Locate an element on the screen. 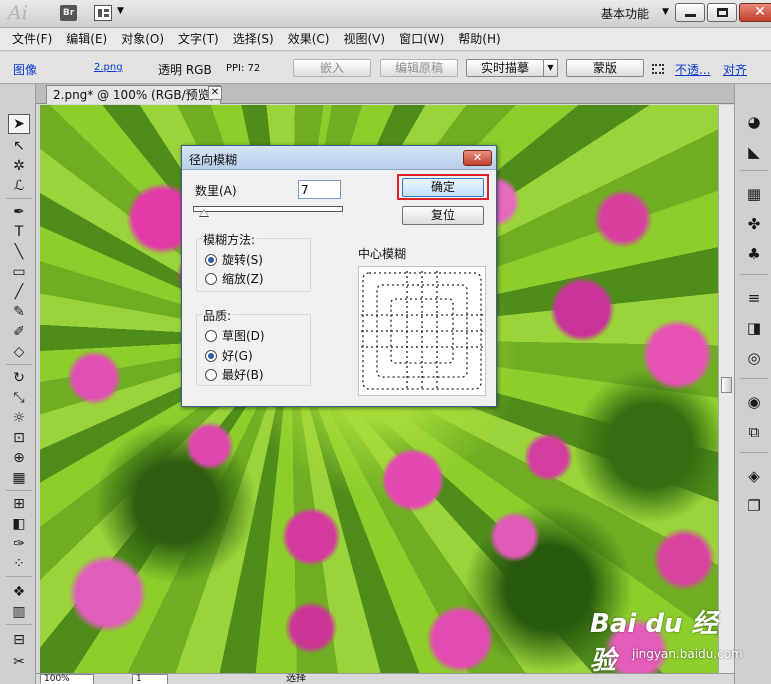 The width and height of the screenshot is (771, 684). rectangle-tool-icon: ▭ is located at coordinates (19, 272).